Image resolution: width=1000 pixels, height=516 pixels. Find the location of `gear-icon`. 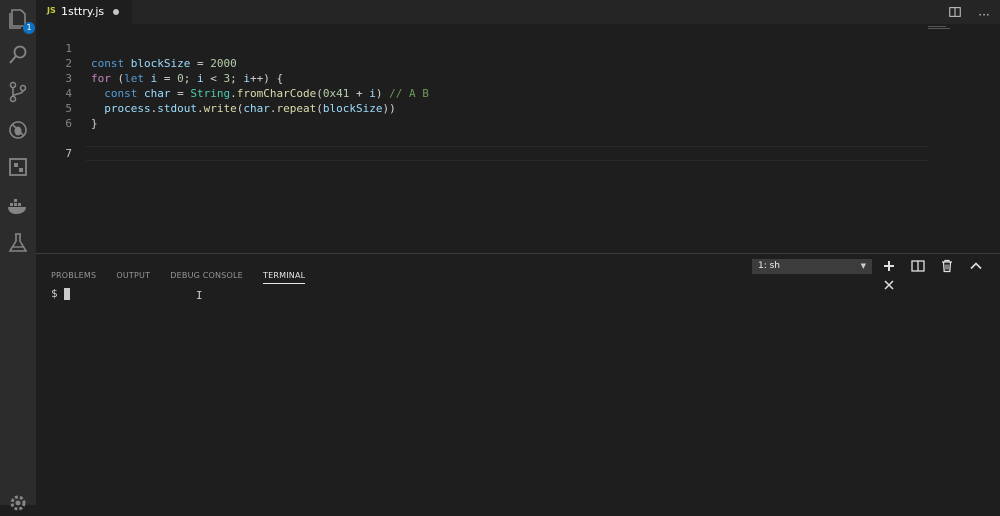

gear-icon is located at coordinates (18, 503).